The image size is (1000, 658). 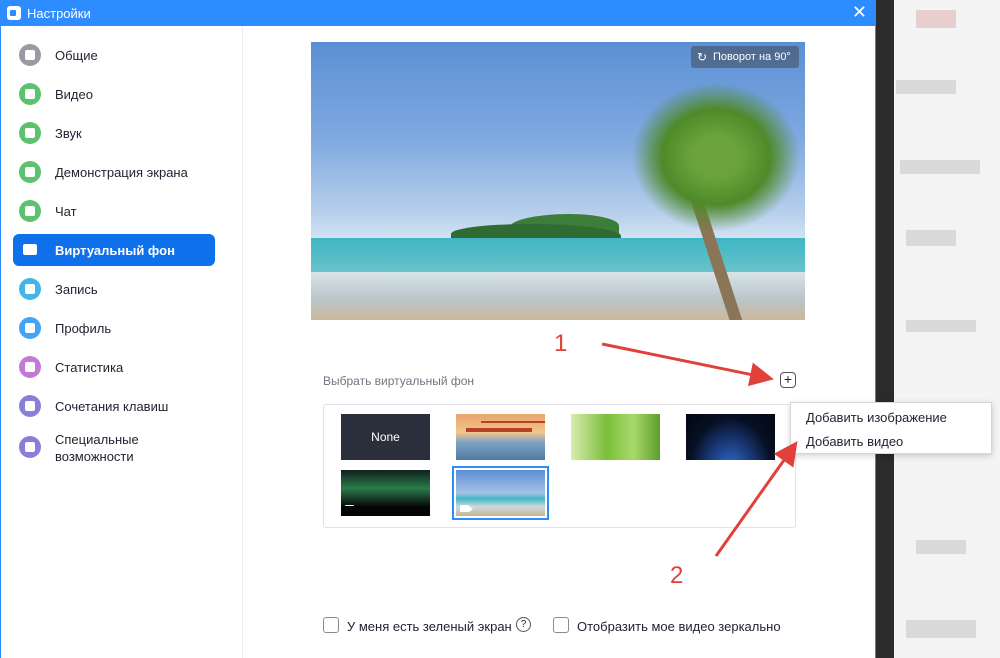 I want to click on sidebar-item-label: Виртуальный фон, so click(x=115, y=250).